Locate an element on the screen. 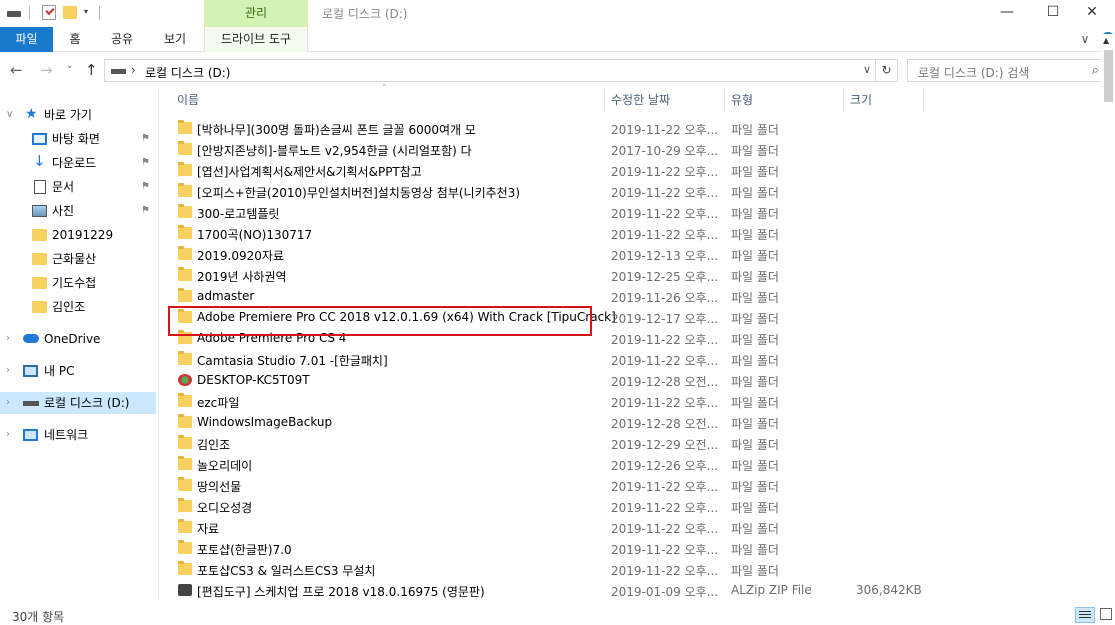  file-row: 2019년 사하권역 2019-12-25 오후... 파일 폴더 is located at coordinates (555, 275).